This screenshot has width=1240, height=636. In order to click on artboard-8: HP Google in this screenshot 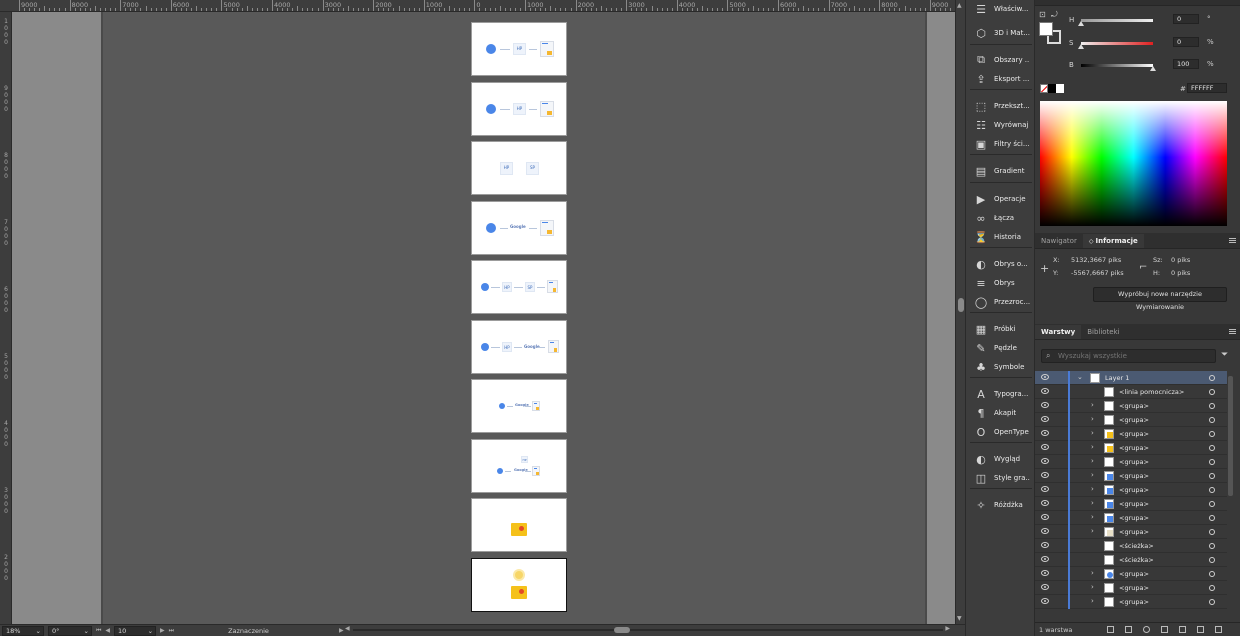, I will do `click(519, 466)`.